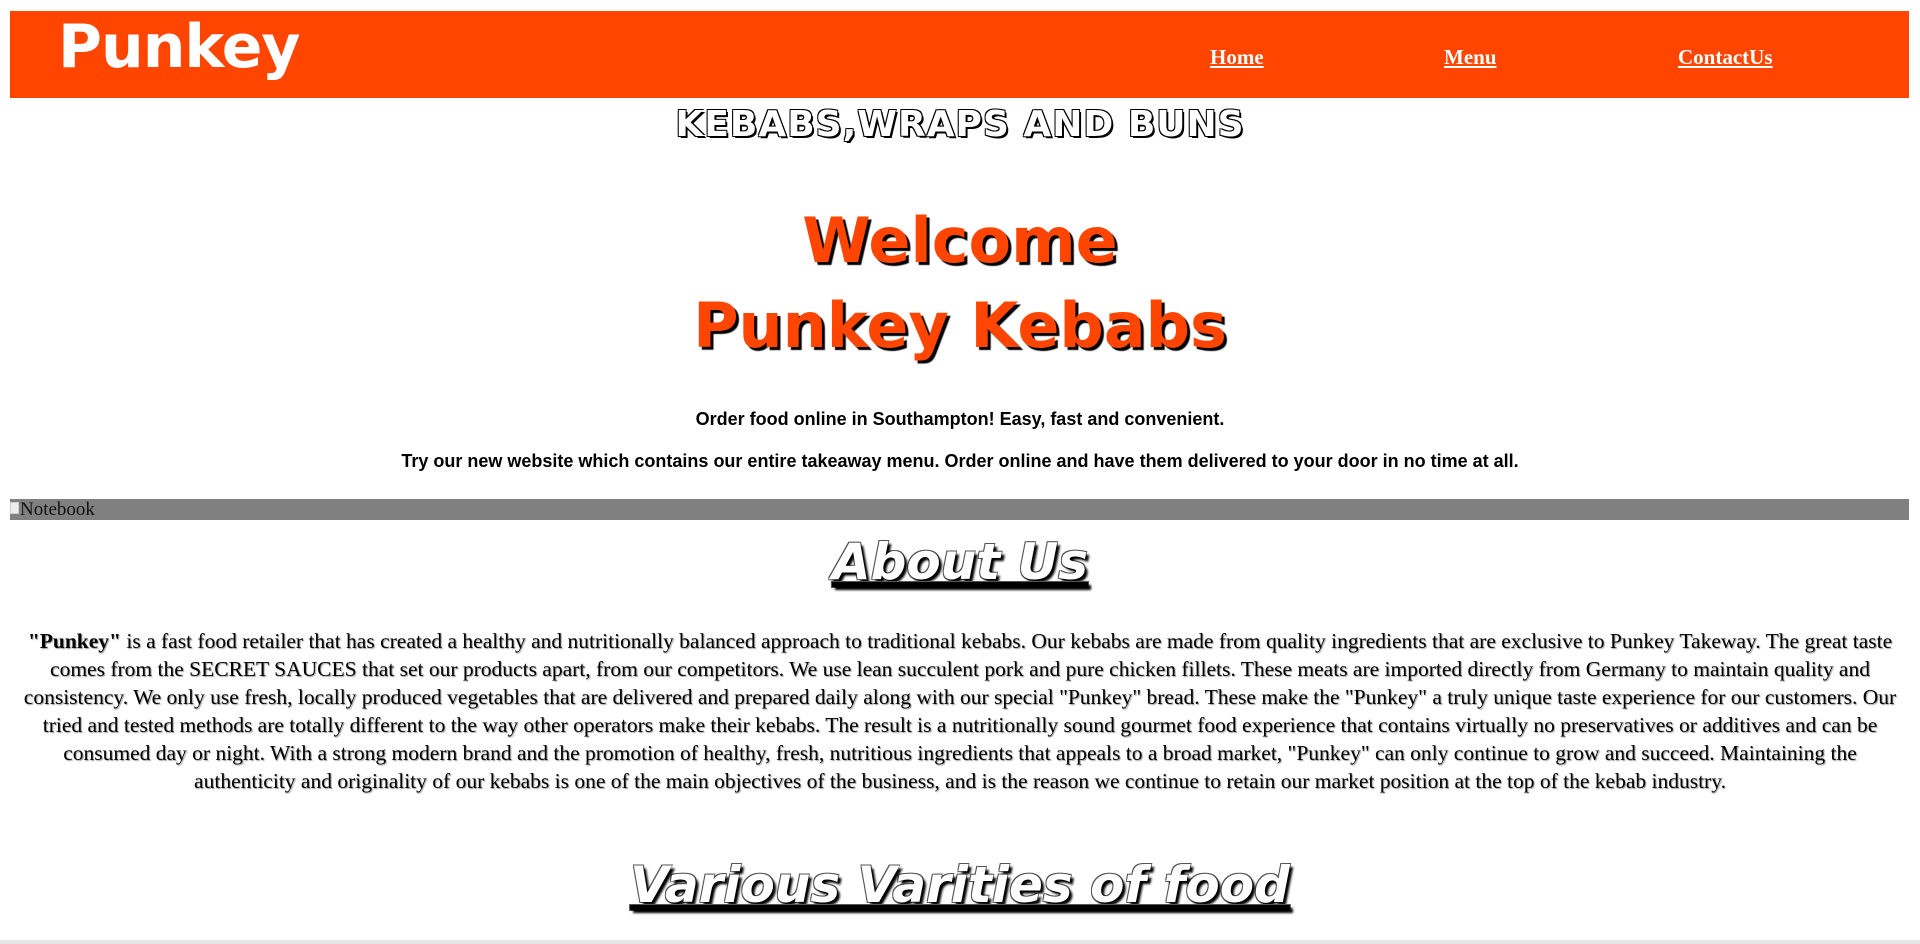  What do you see at coordinates (960, 124) in the screenshot?
I see `hero-tagline: KEBABS,WRAPS AND BUNS` at bounding box center [960, 124].